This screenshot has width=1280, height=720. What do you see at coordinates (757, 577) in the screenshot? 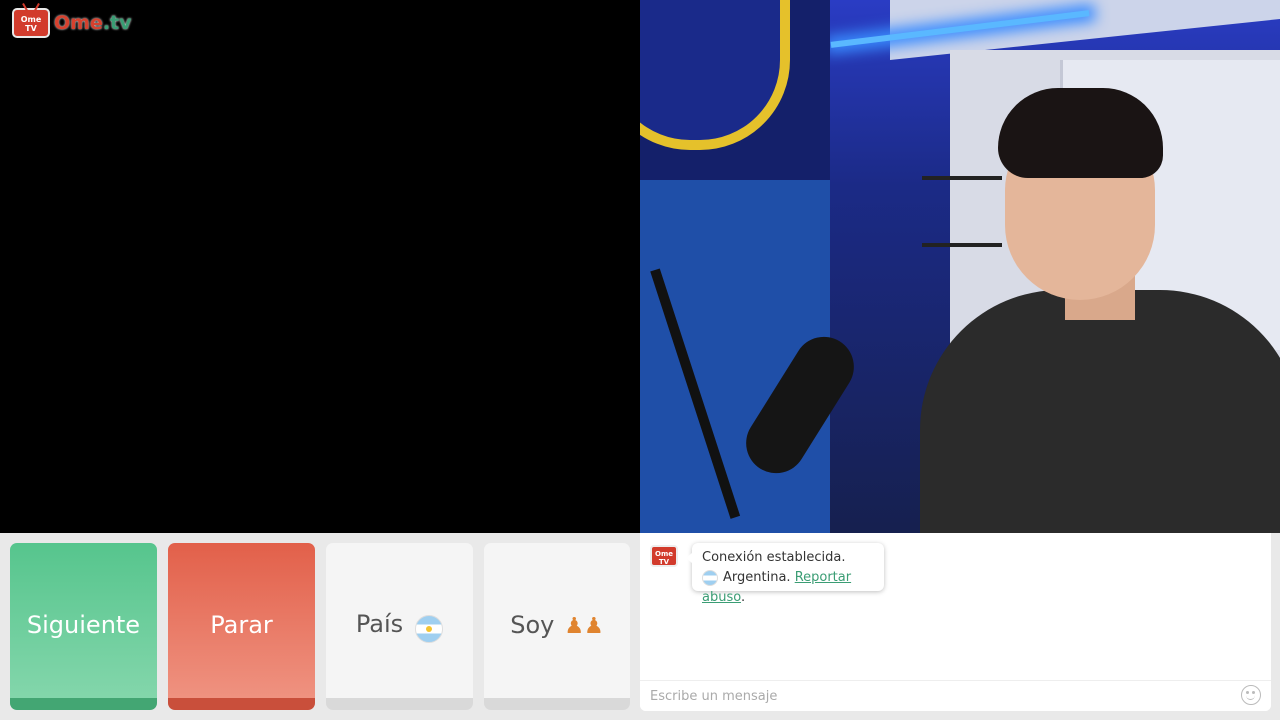
I see `country-name: Argentina.` at bounding box center [757, 577].